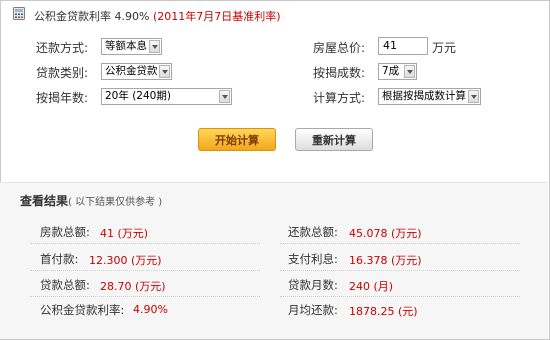 The width and height of the screenshot is (550, 340). I want to click on house-price-input: 41, so click(403, 46).